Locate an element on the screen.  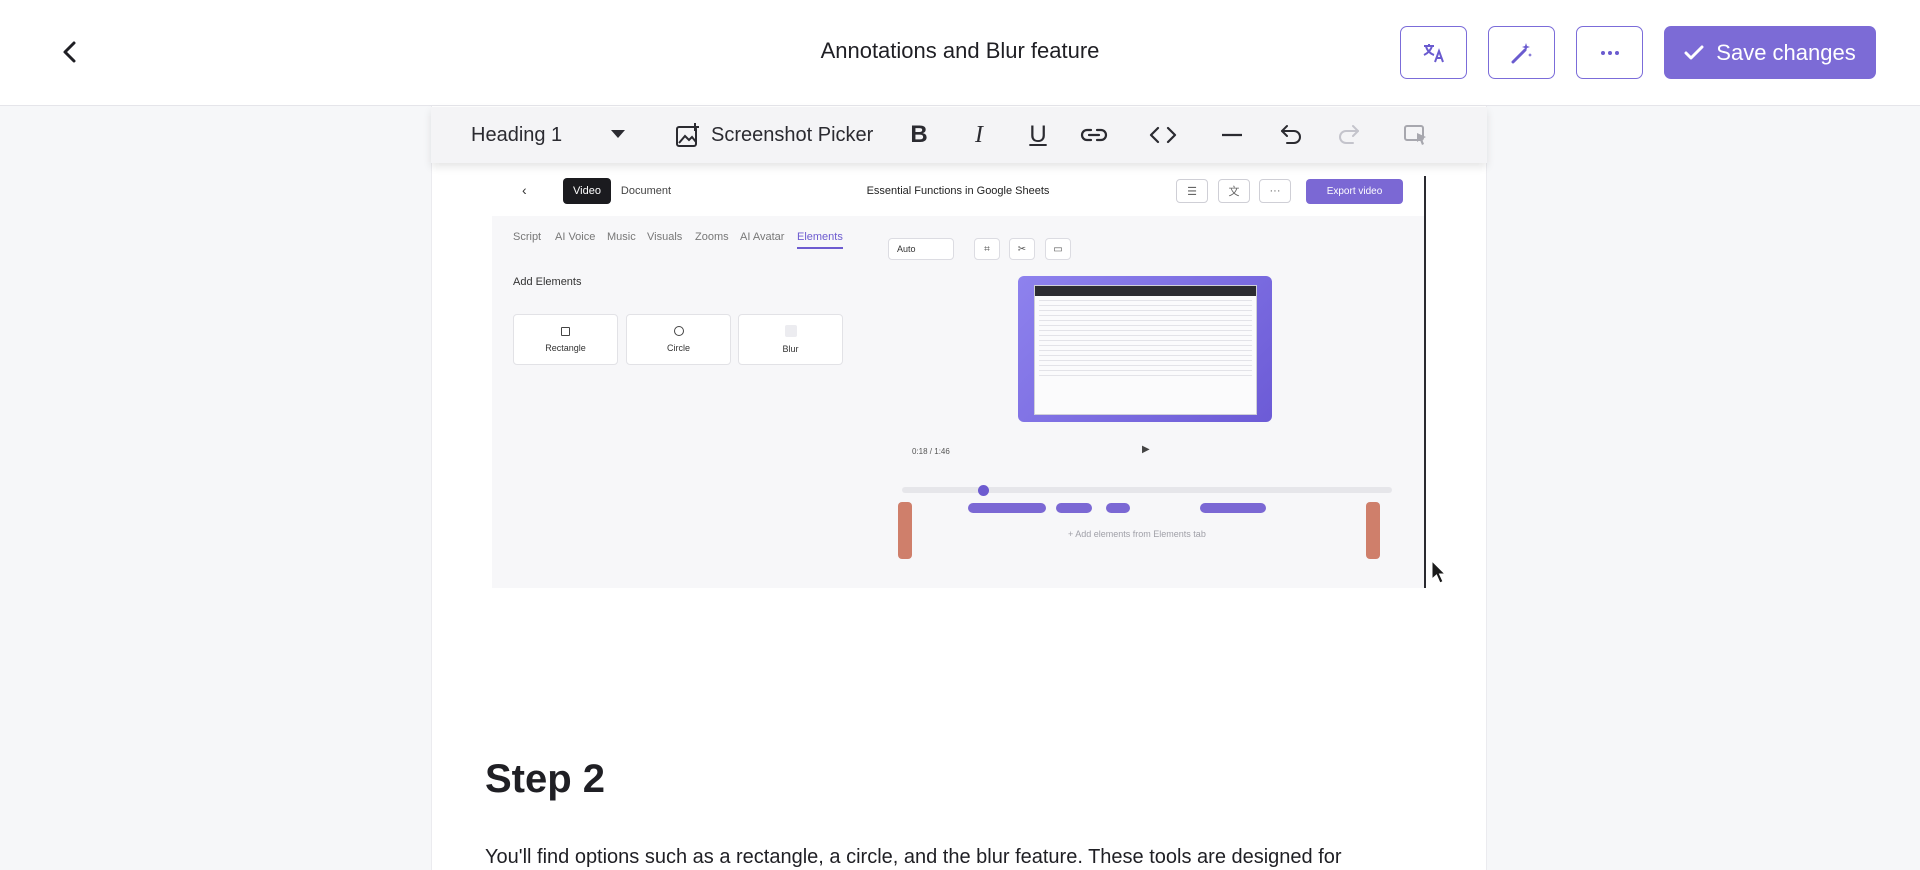
code-button is located at coordinates (1163, 135).